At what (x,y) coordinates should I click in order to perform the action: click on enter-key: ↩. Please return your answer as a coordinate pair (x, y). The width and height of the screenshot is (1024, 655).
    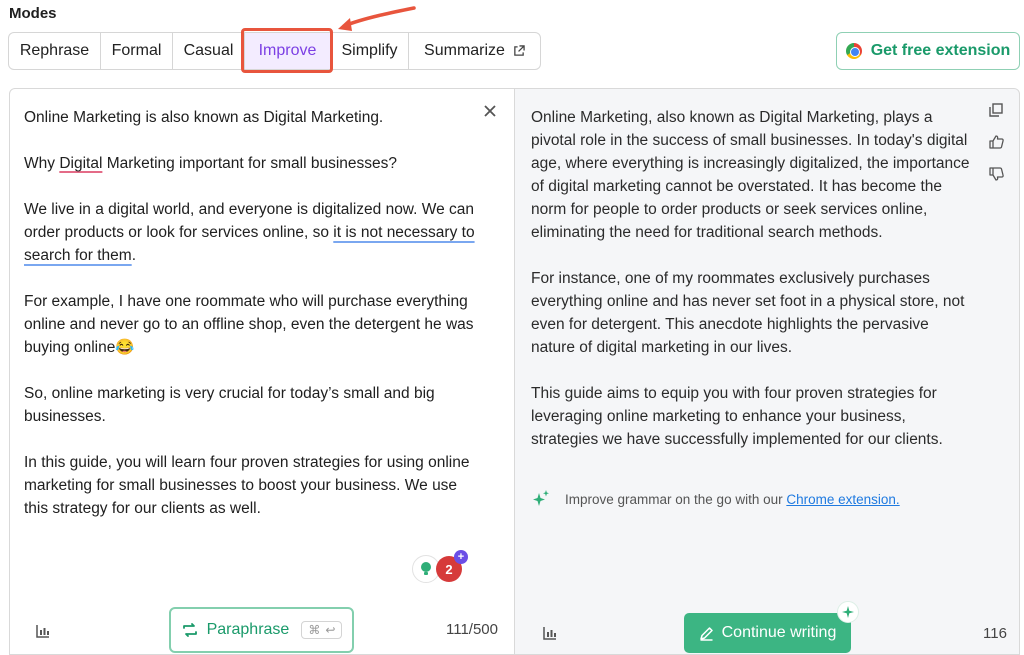
    Looking at the image, I should click on (330, 630).